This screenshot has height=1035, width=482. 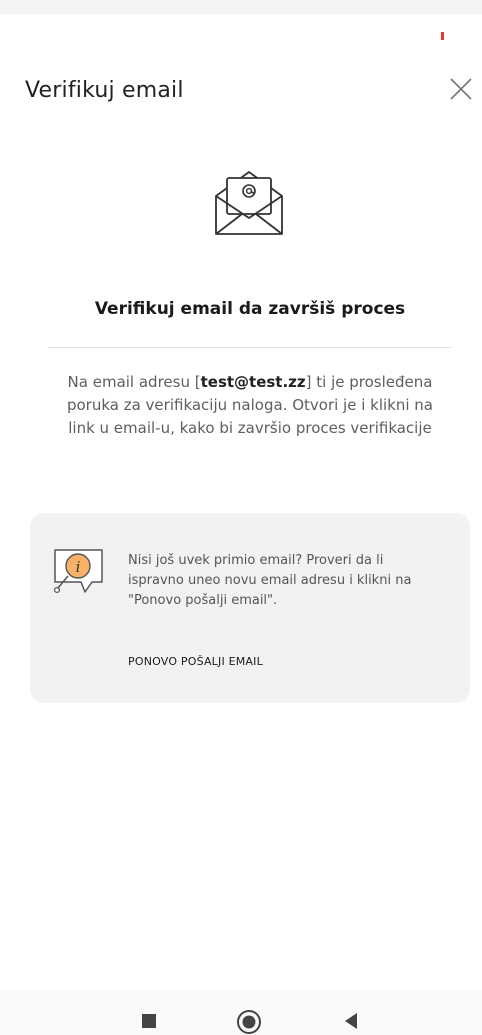 I want to click on nav-back-icon, so click(x=351, y=1021).